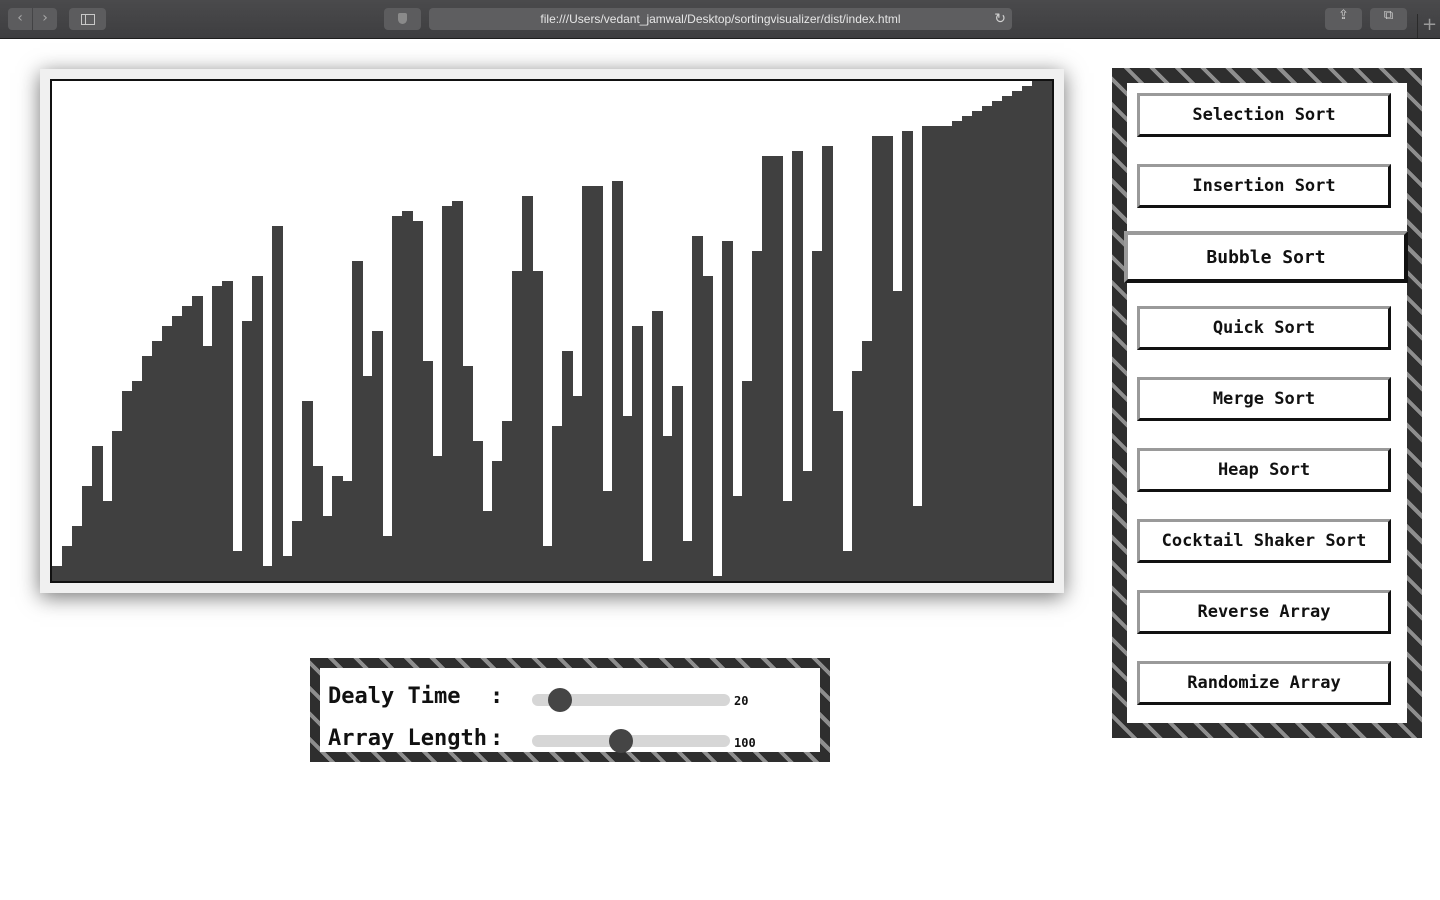 The height and width of the screenshot is (900, 1440). Describe the element at coordinates (1000, 19) in the screenshot. I see `reload-icon: ↻` at that location.